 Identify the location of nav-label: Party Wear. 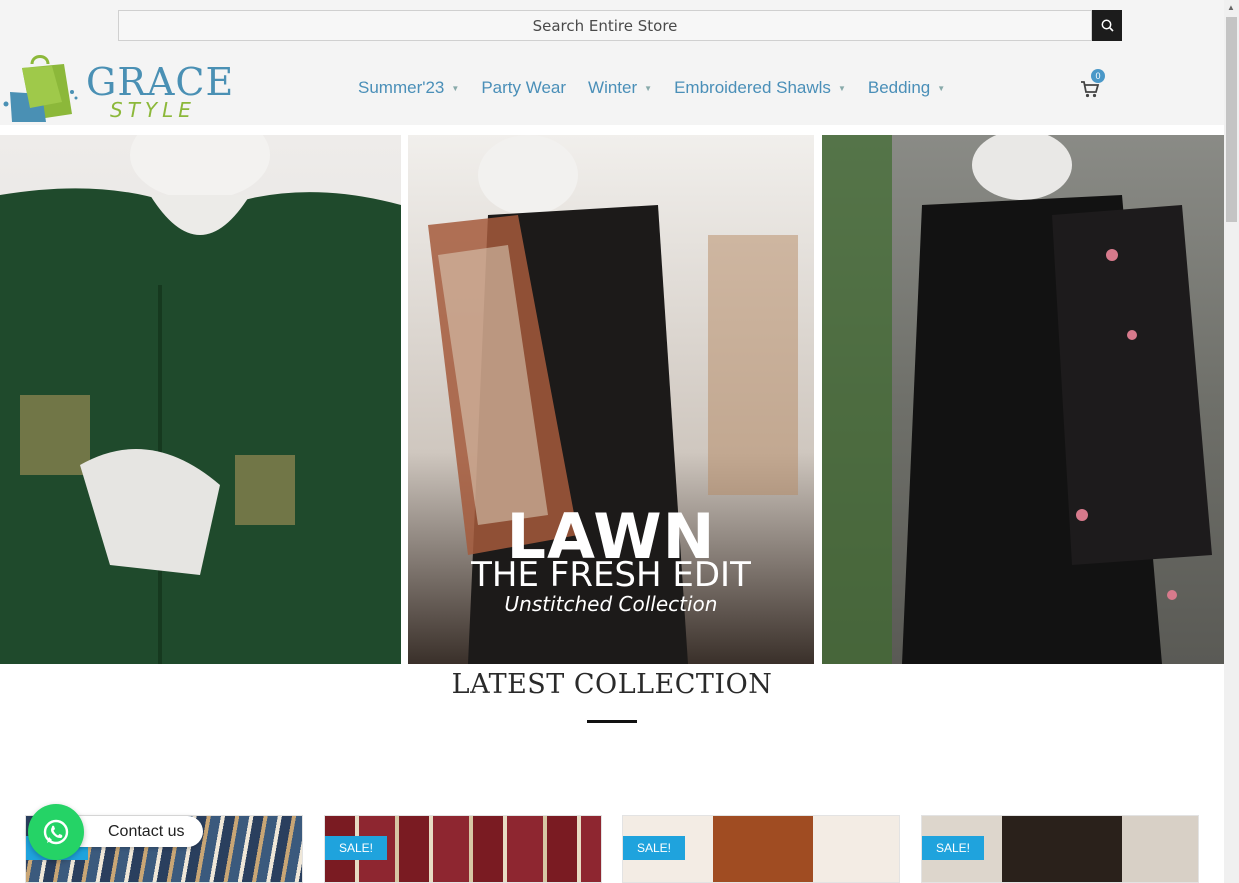
(524, 87).